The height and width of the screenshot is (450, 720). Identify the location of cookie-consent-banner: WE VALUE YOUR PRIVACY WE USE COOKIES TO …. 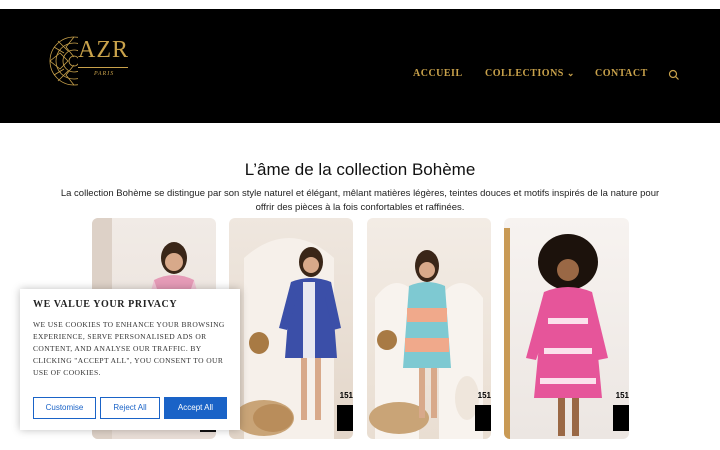
(130, 359).